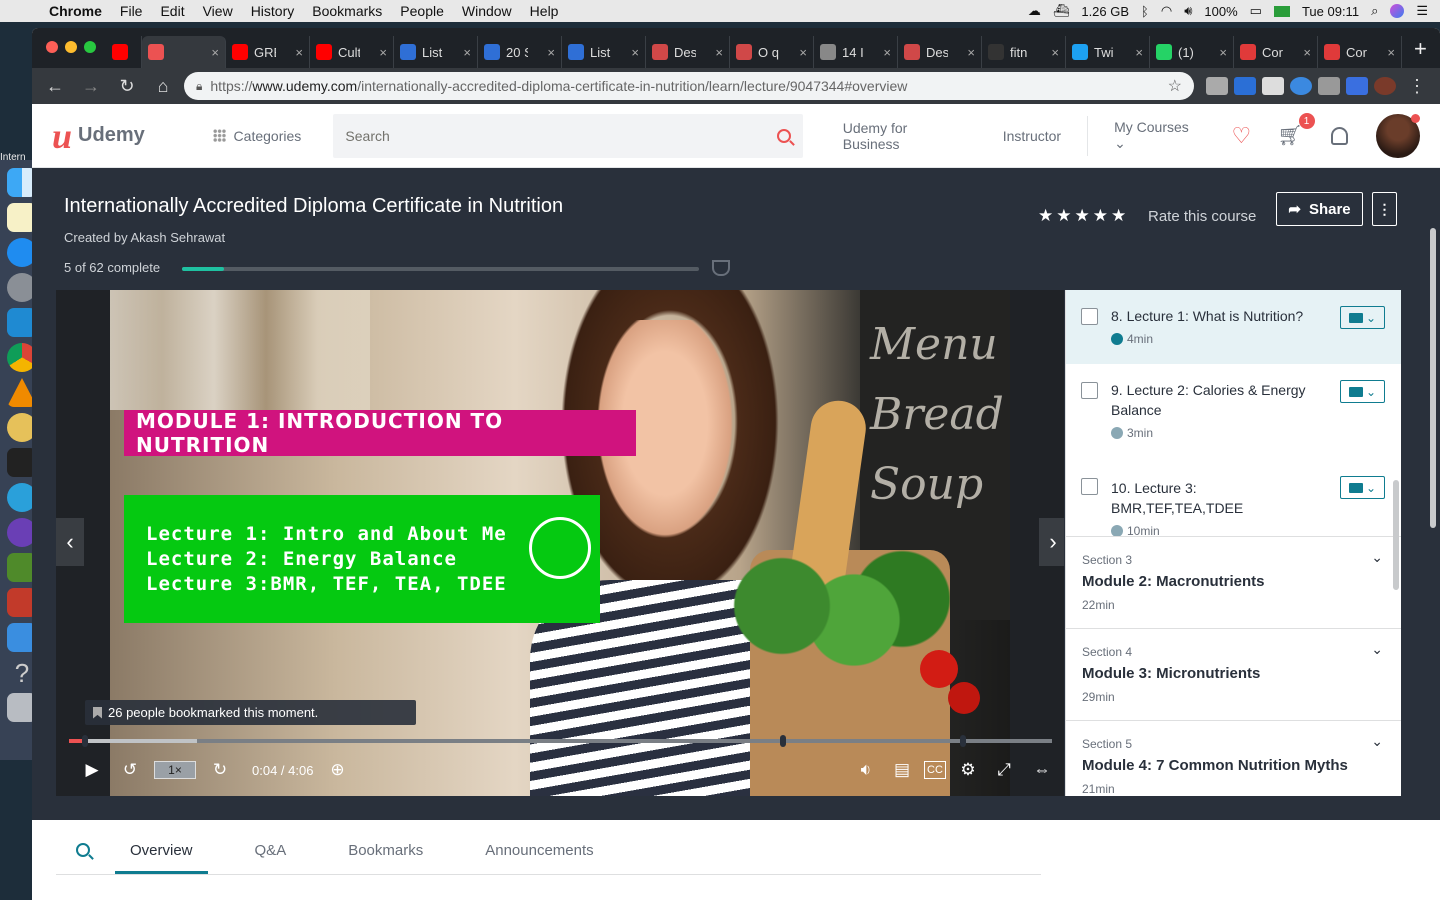 The width and height of the screenshot is (1440, 900). I want to click on browser-tab: O q ×, so click(772, 52).